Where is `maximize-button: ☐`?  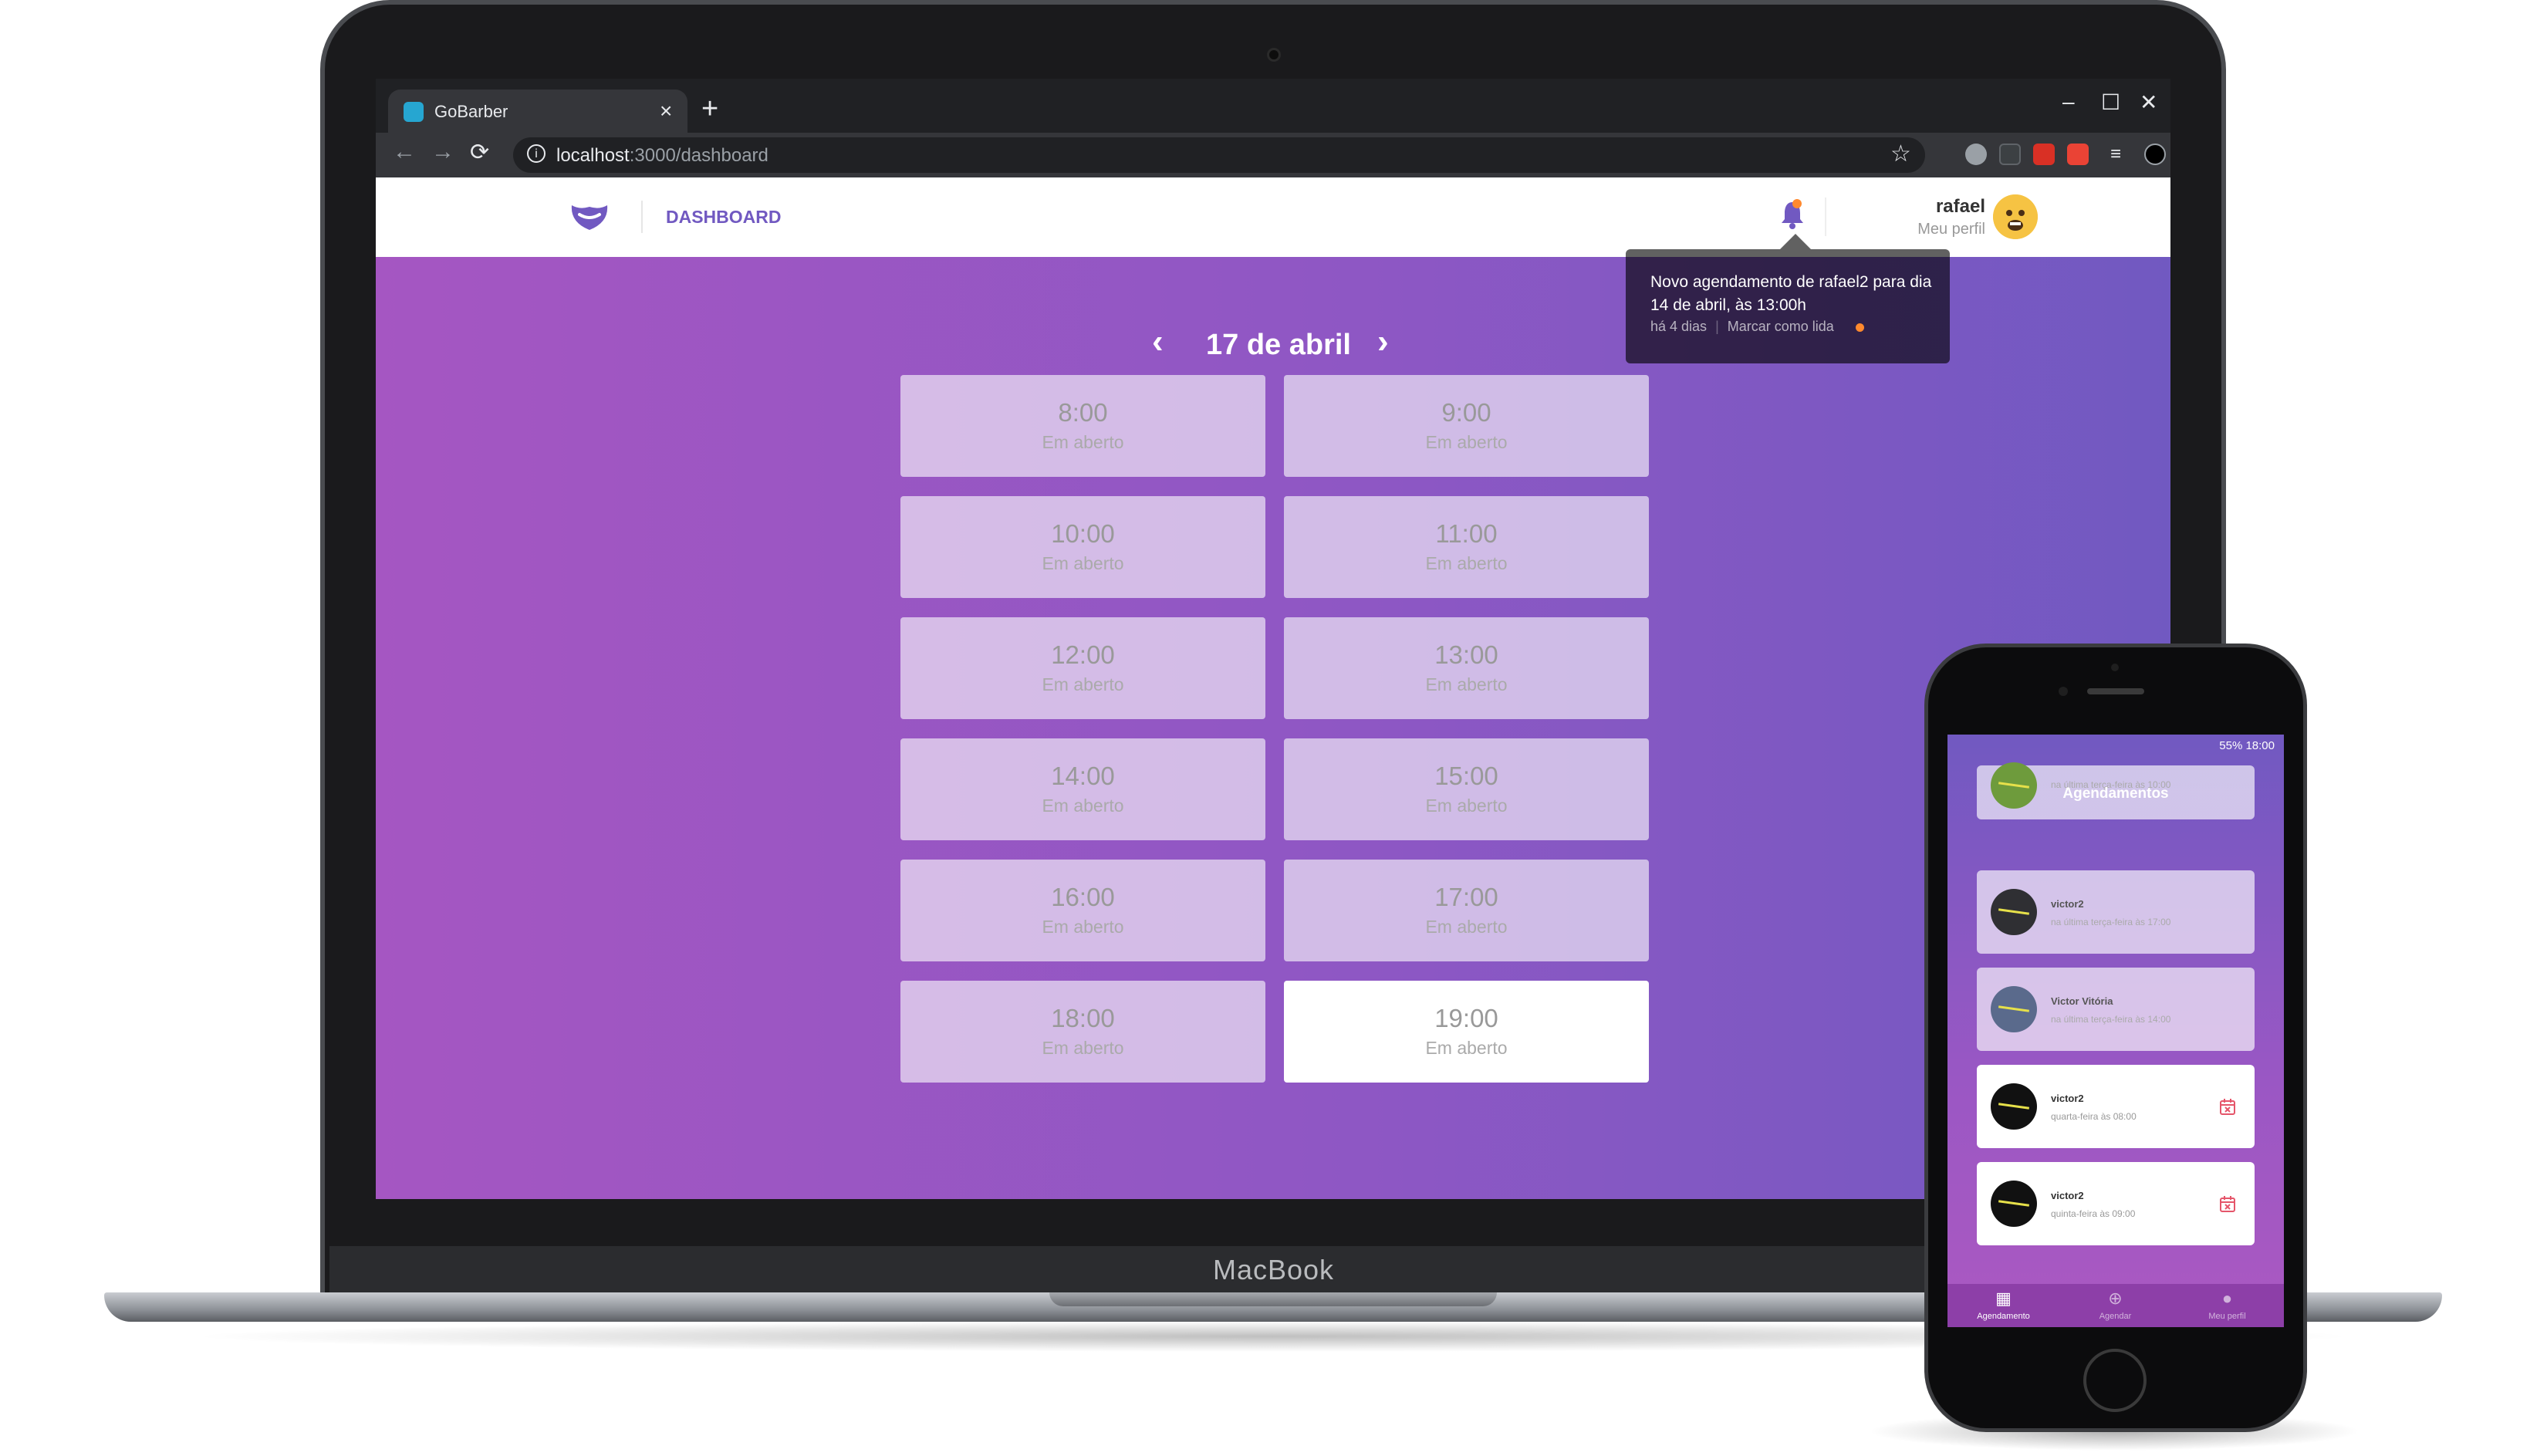
maximize-button: ☐ is located at coordinates (2110, 102).